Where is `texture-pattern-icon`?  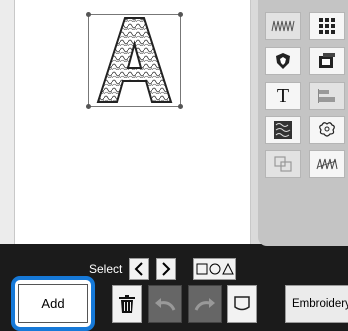 texture-pattern-icon is located at coordinates (283, 130).